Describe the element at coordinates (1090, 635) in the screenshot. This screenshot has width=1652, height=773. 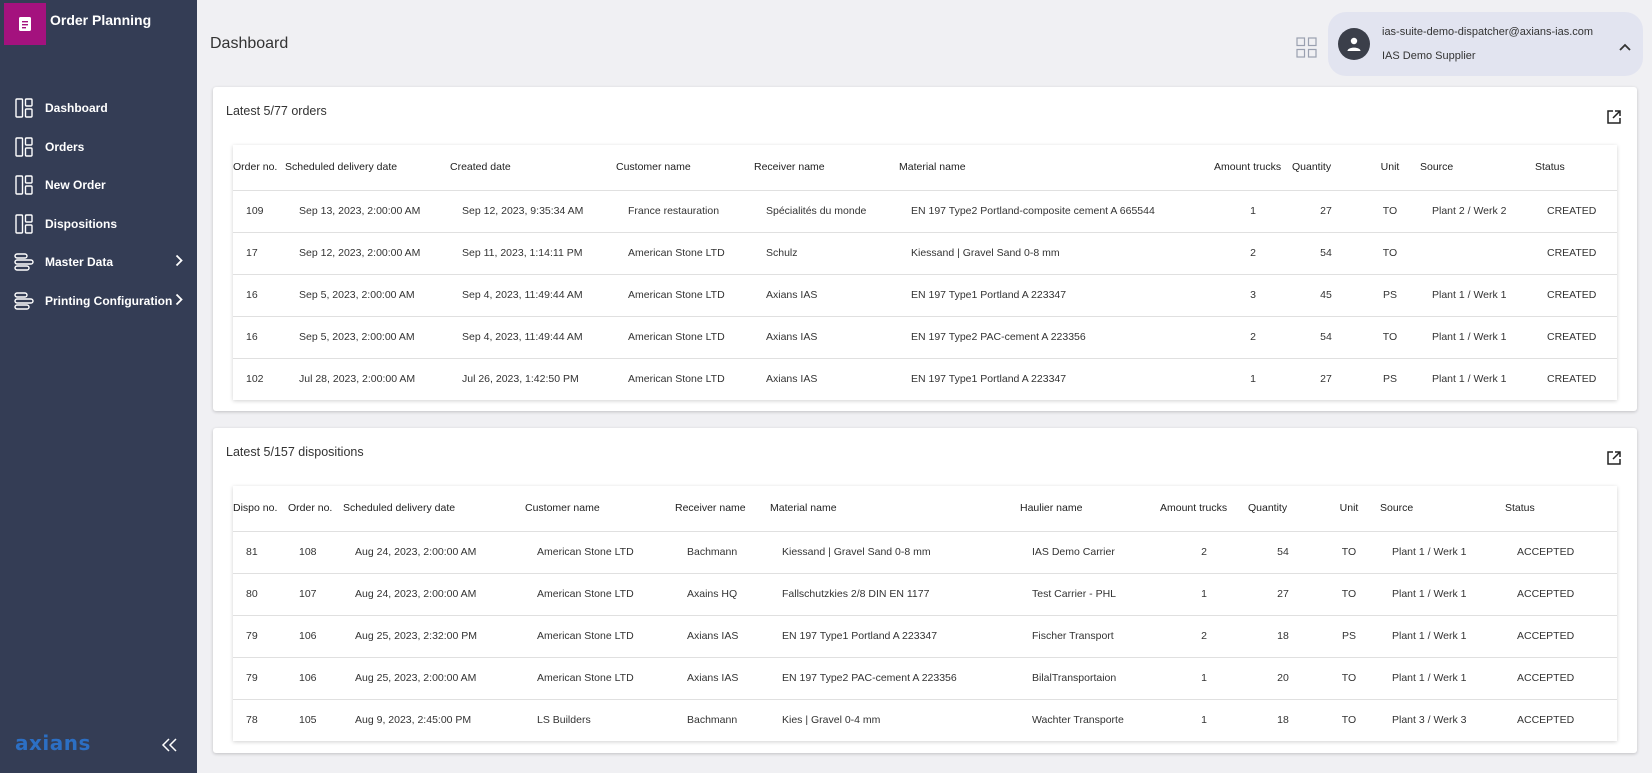
I see `table-cell: Fischer Transport` at that location.